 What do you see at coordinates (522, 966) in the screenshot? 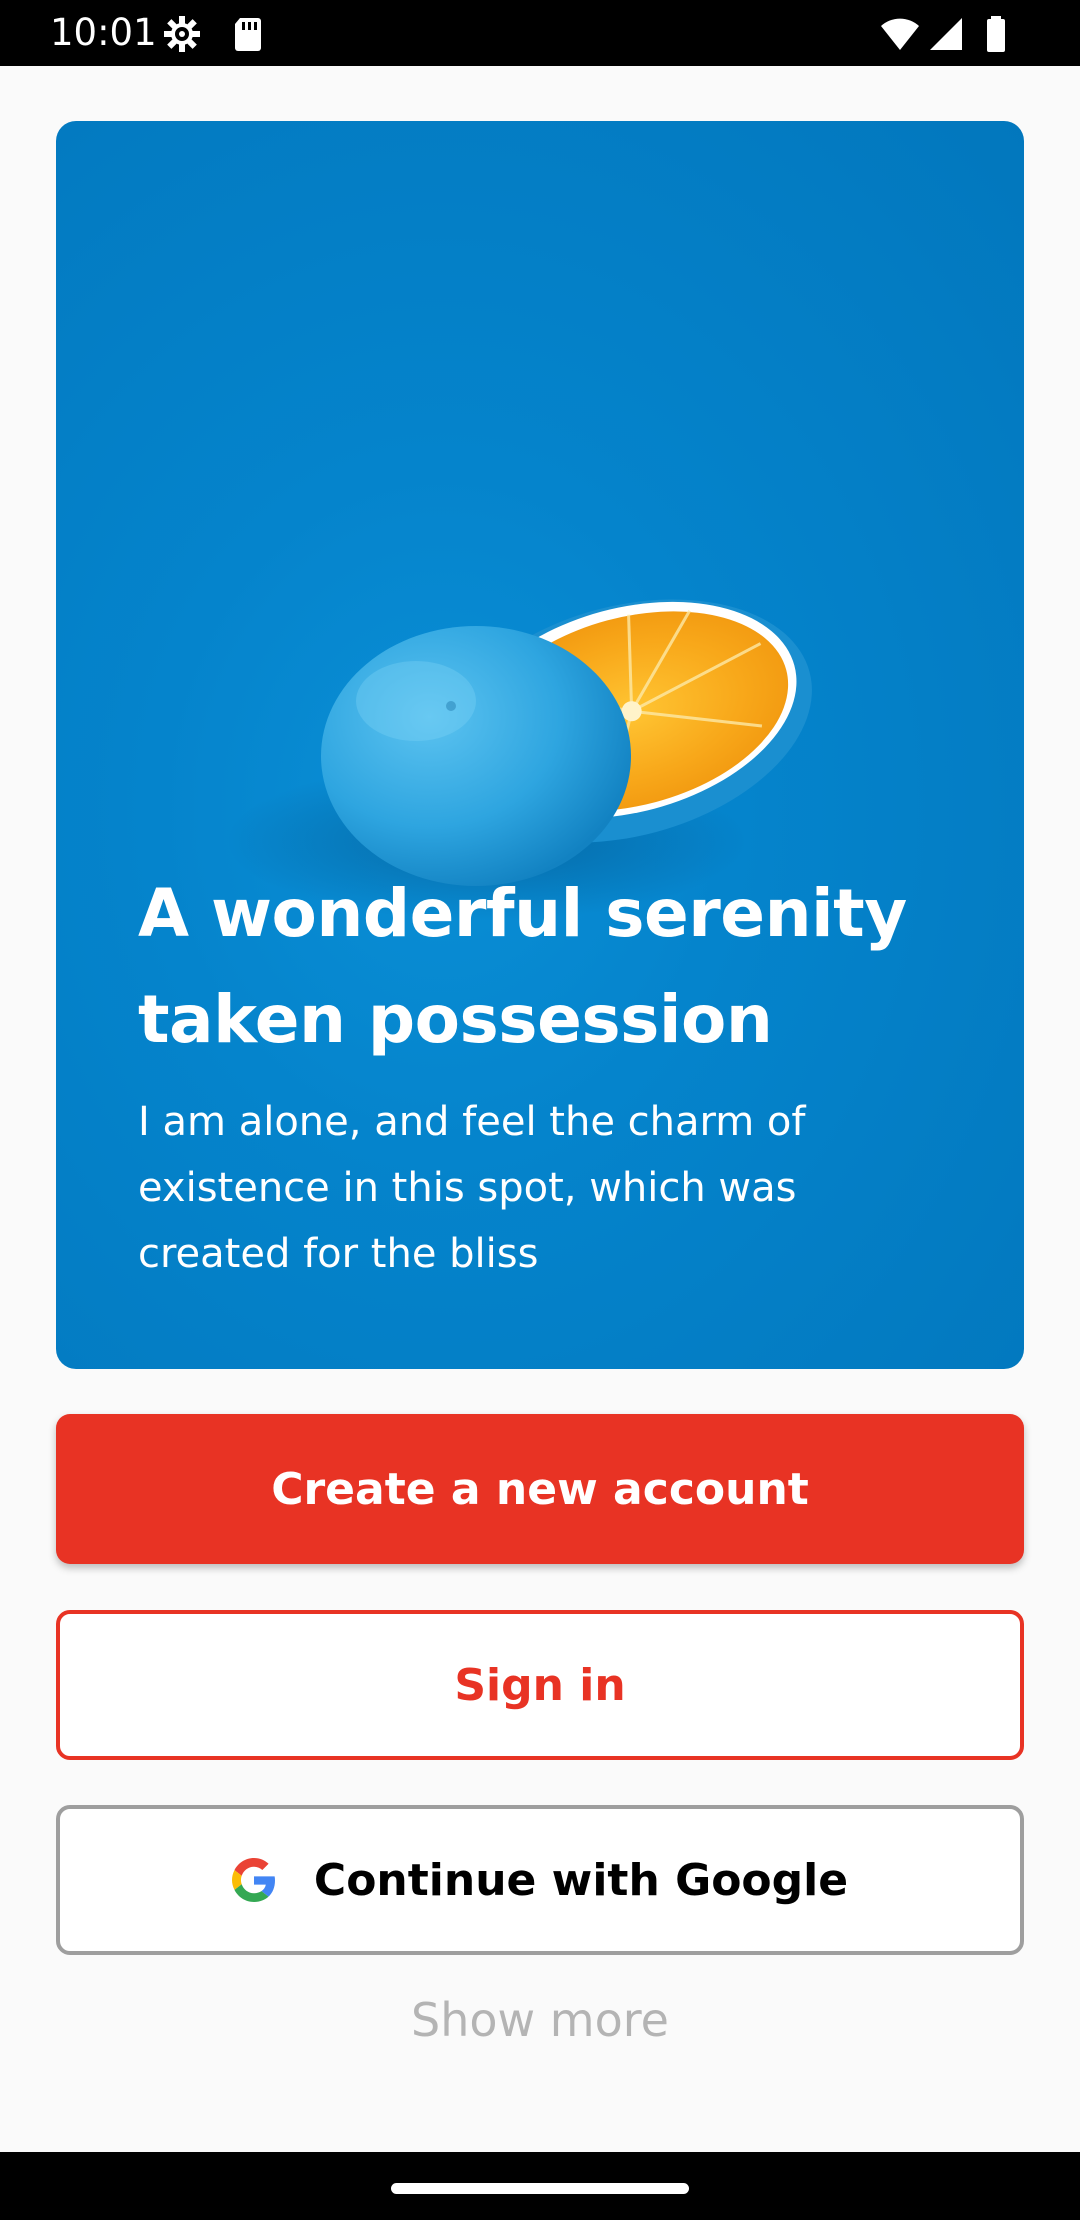
I see `hero-title: A wonderful serenity taken possession` at bounding box center [522, 966].